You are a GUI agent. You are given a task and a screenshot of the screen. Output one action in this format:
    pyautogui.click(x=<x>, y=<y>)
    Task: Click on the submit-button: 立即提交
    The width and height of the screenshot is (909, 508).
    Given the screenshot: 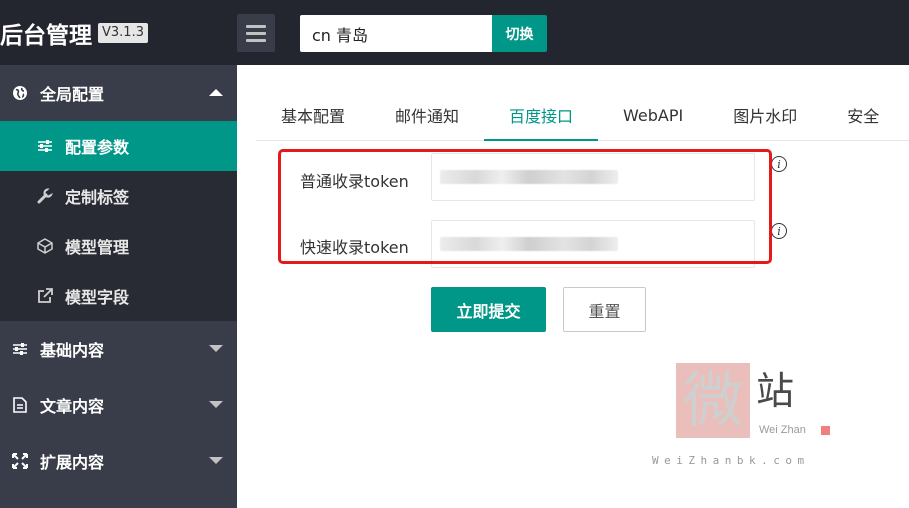 What is the action you would take?
    pyautogui.click(x=488, y=309)
    